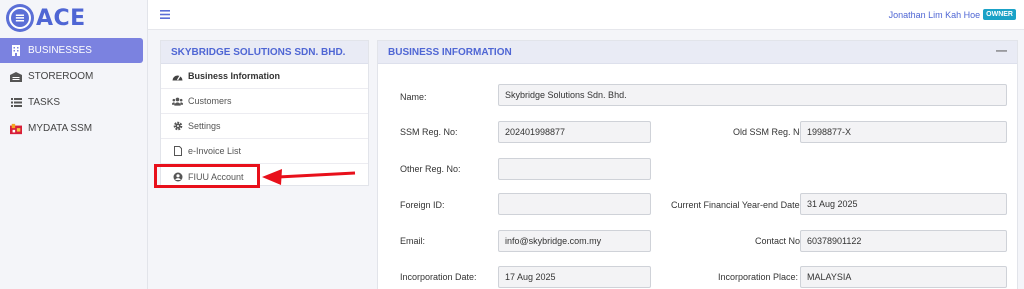 This screenshot has height=289, width=1024. Describe the element at coordinates (574, 132) in the screenshot. I see `ssm-reg-field: 202401998877` at that location.